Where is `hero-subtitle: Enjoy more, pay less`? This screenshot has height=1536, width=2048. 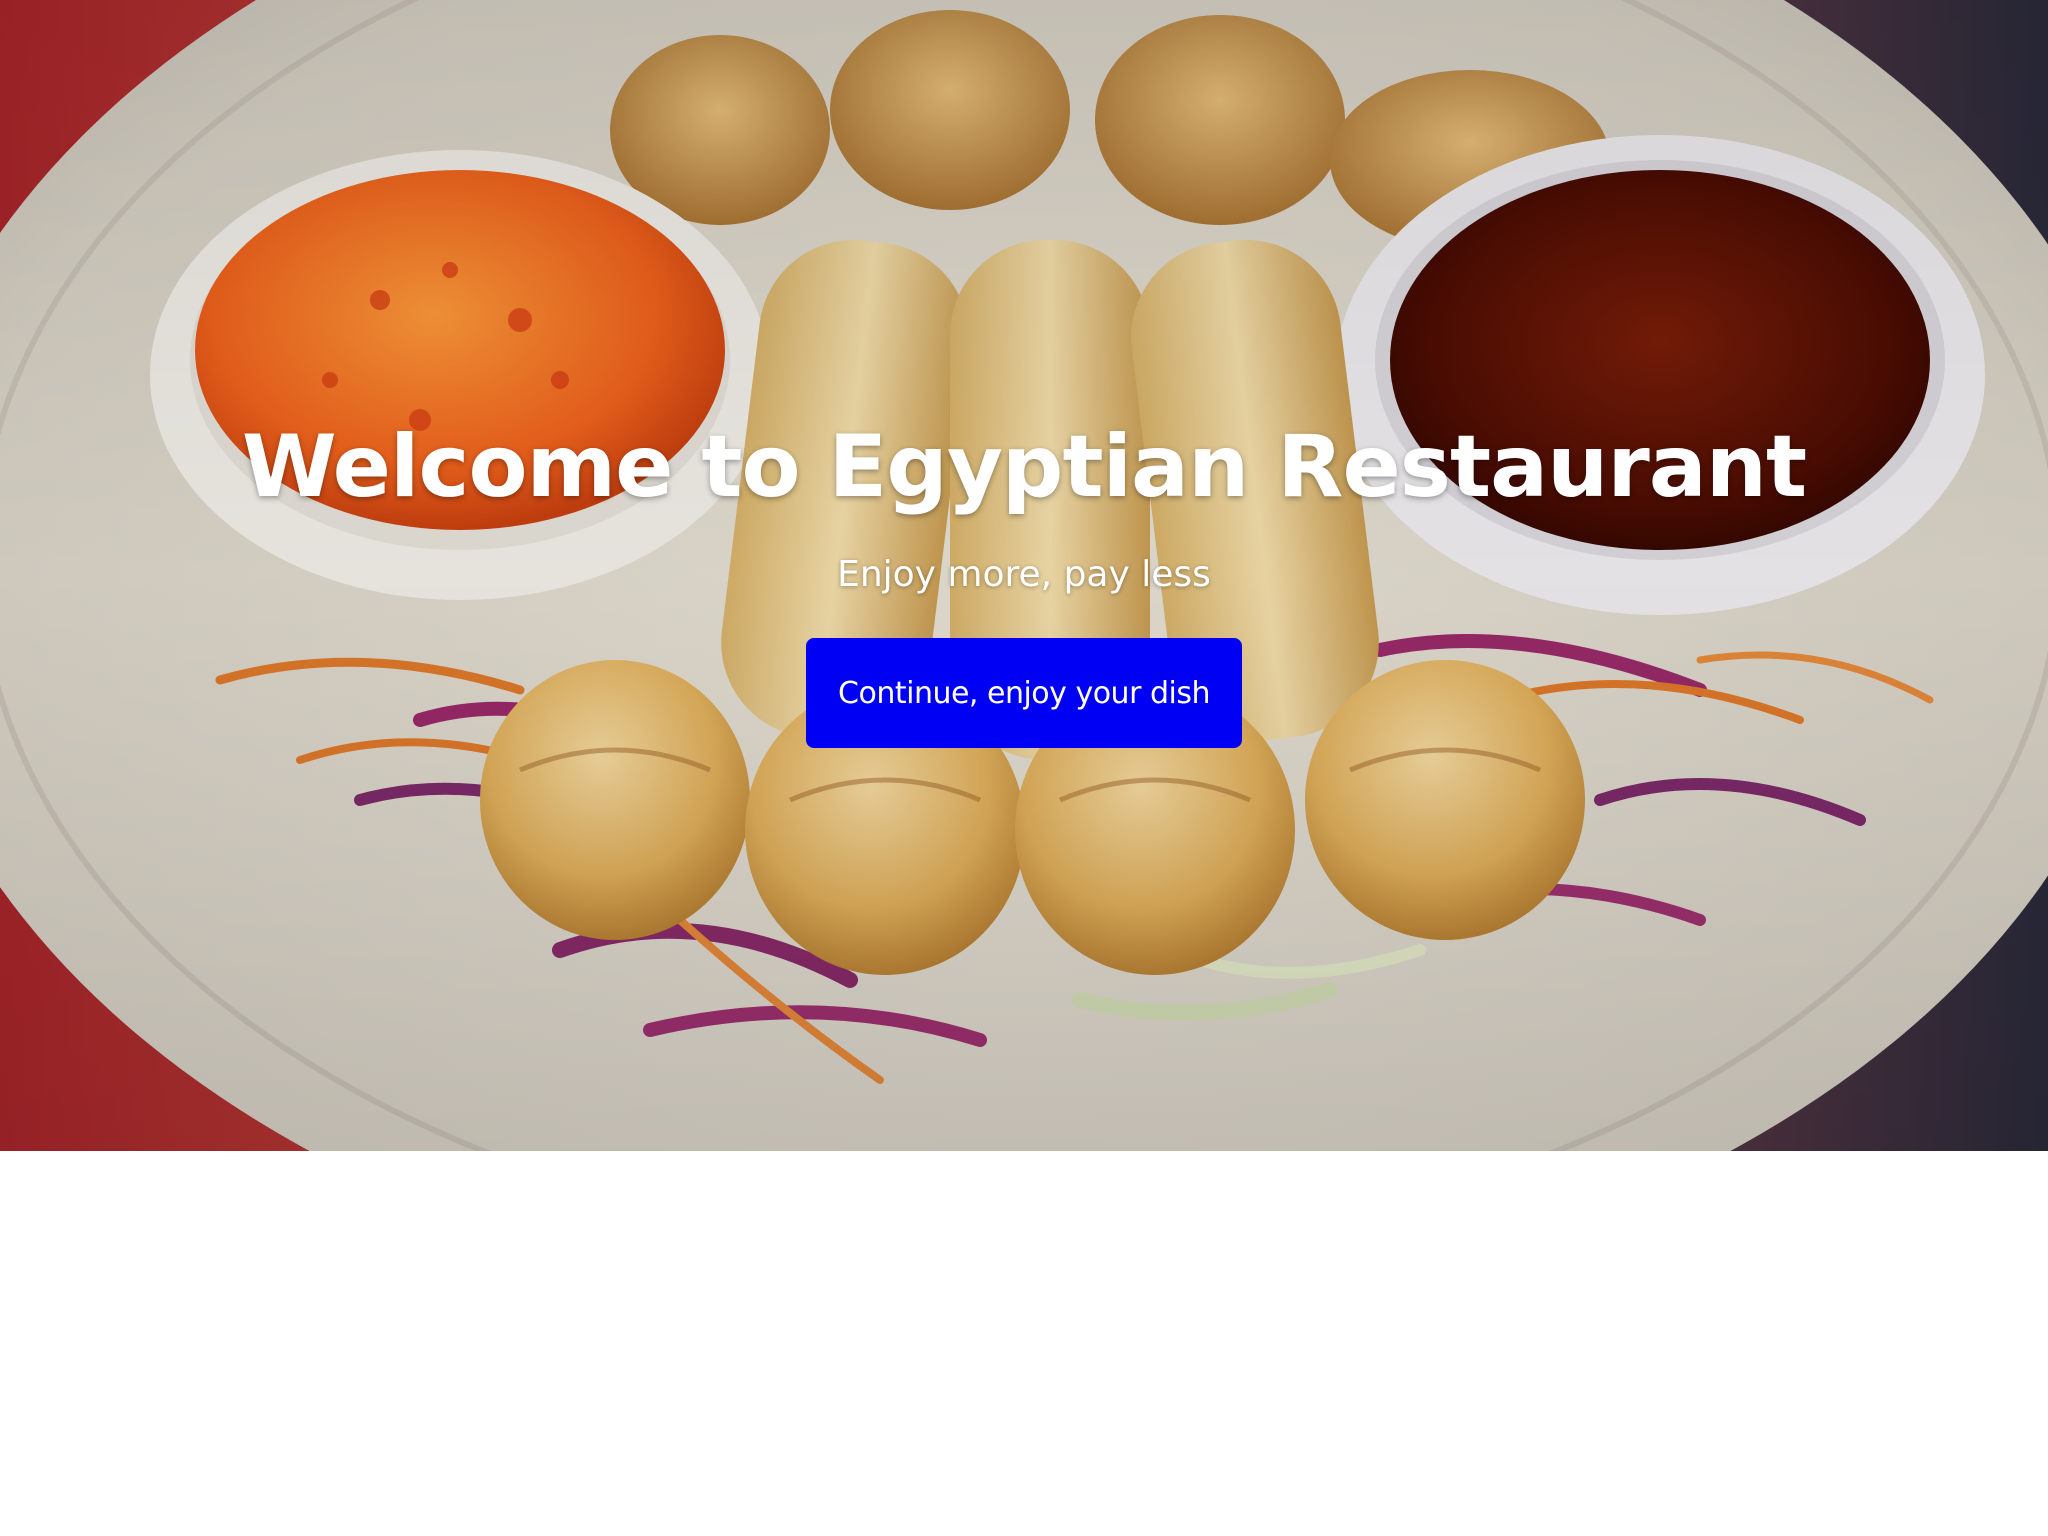 hero-subtitle: Enjoy more, pay less is located at coordinates (1024, 574).